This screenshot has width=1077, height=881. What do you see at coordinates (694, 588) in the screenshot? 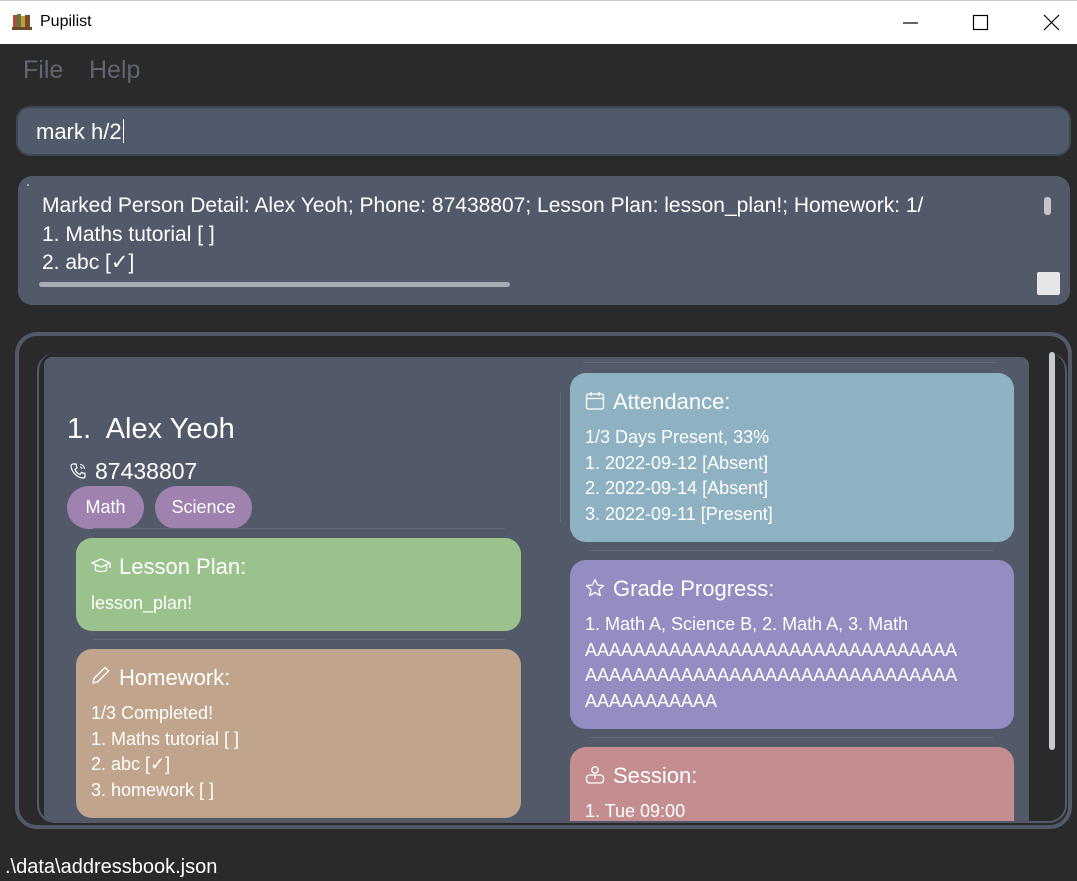
I see `grade-progress-title: Grade Progress:` at bounding box center [694, 588].